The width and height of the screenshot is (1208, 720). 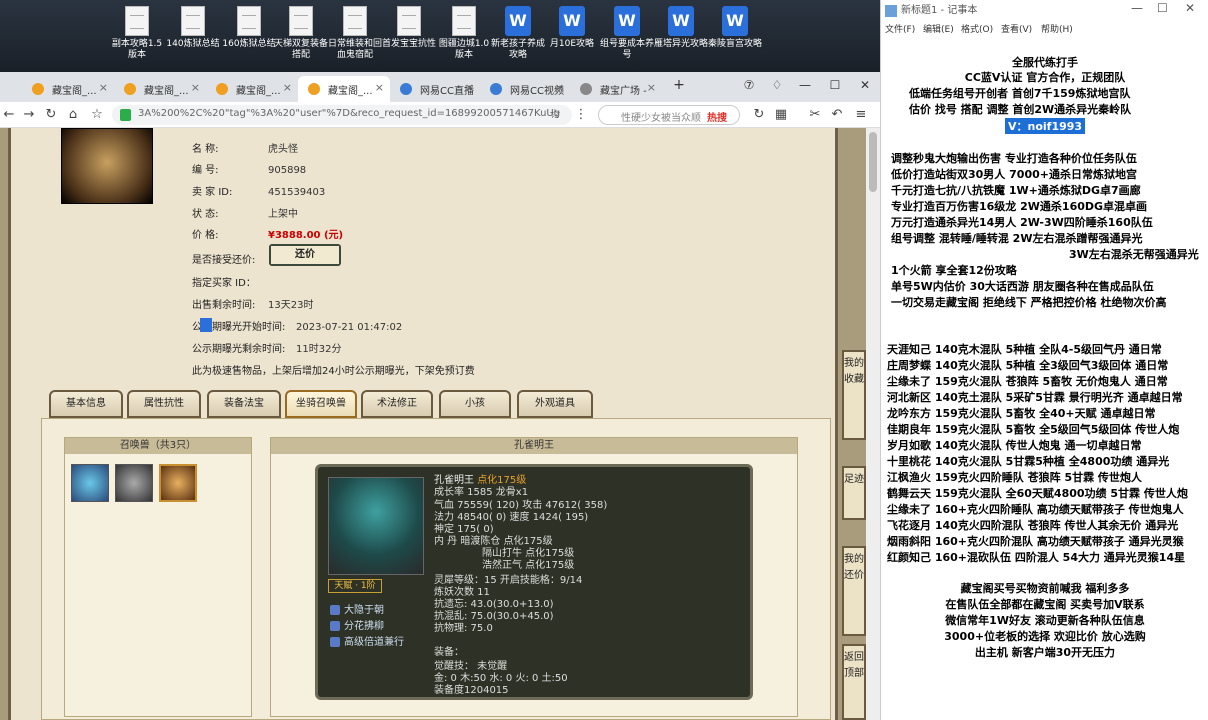 I want to click on desktop-file-icon: W 雁塔异光攻略, so click(x=681, y=38).